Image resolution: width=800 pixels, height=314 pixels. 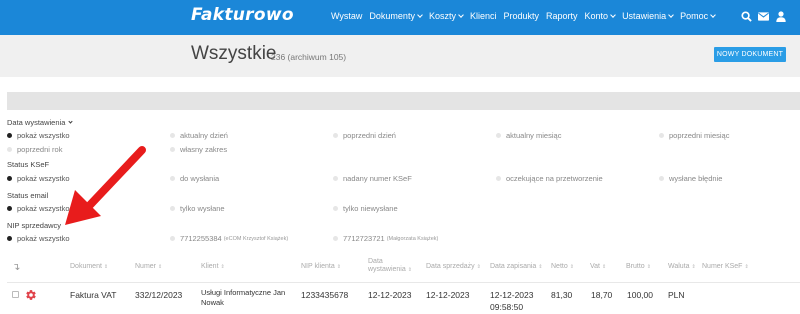 What do you see at coordinates (512, 295) in the screenshot?
I see `saved-date: 12-12-2023` at bounding box center [512, 295].